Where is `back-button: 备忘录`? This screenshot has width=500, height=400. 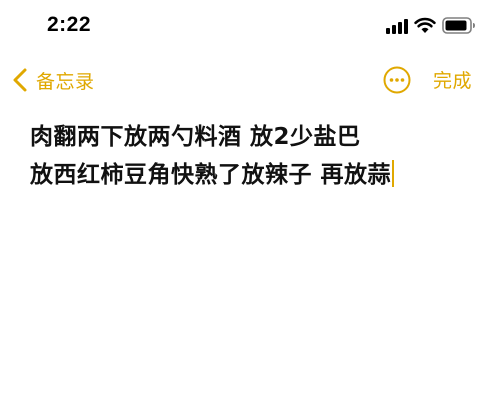
back-button: 备忘录 is located at coordinates (53, 80).